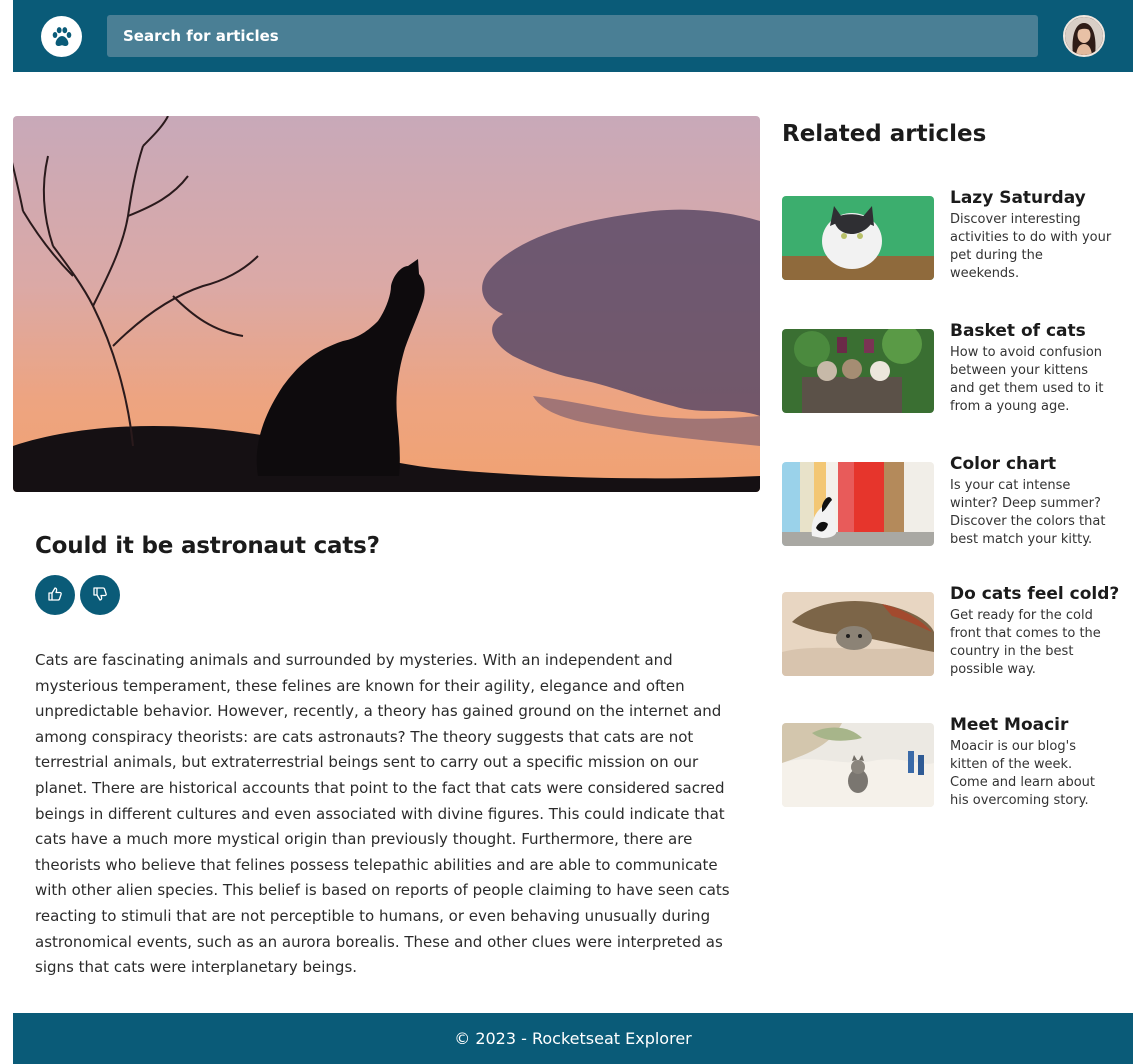  I want to click on footer: © 2023 - Rocketseat Explorer, so click(573, 1038).